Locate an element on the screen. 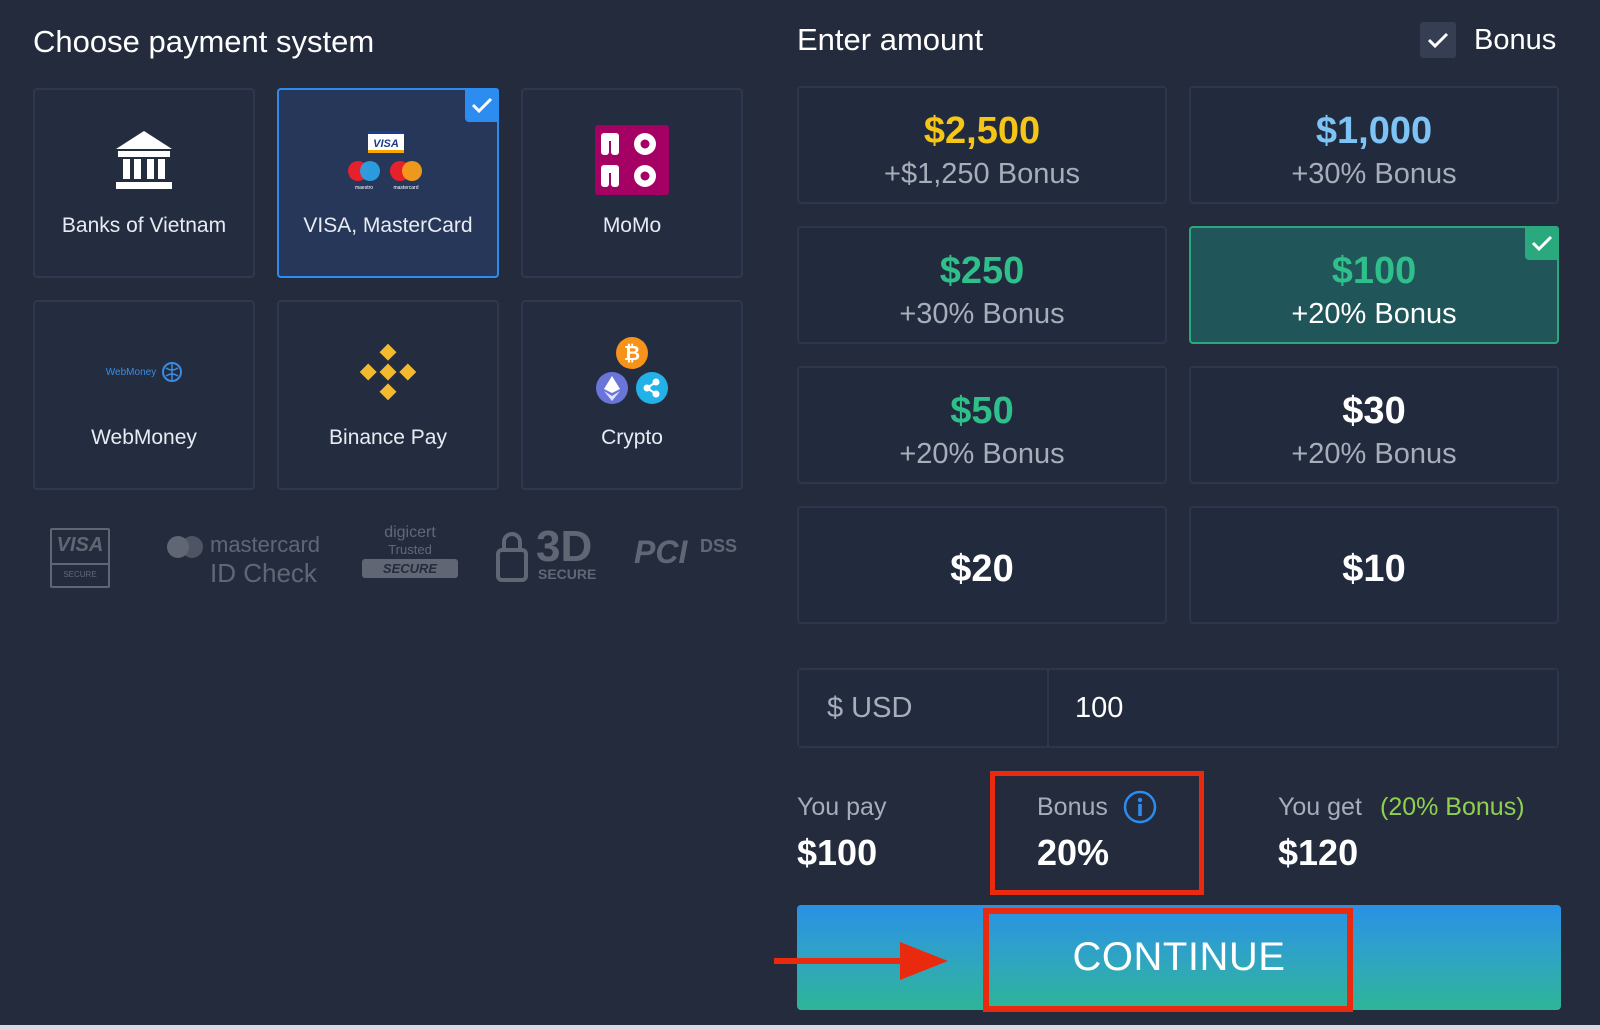  webmoney-logo-text: WebMoney is located at coordinates (131, 372).